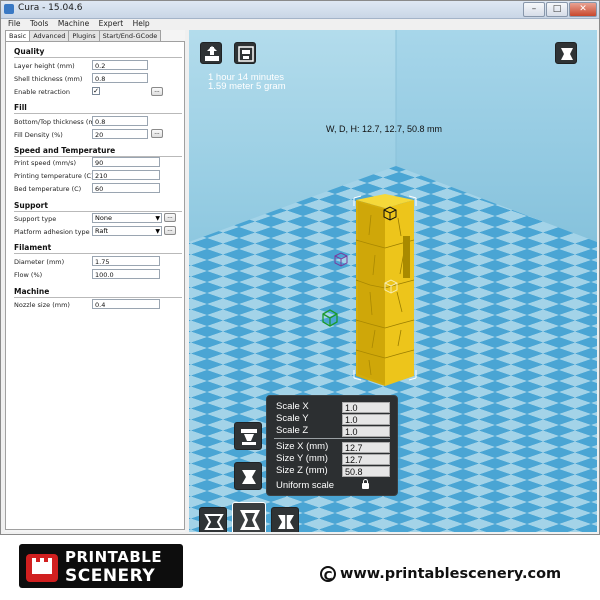 Image resolution: width=600 pixels, height=600 pixels. I want to click on section-fill-title: Fill, so click(20, 107).